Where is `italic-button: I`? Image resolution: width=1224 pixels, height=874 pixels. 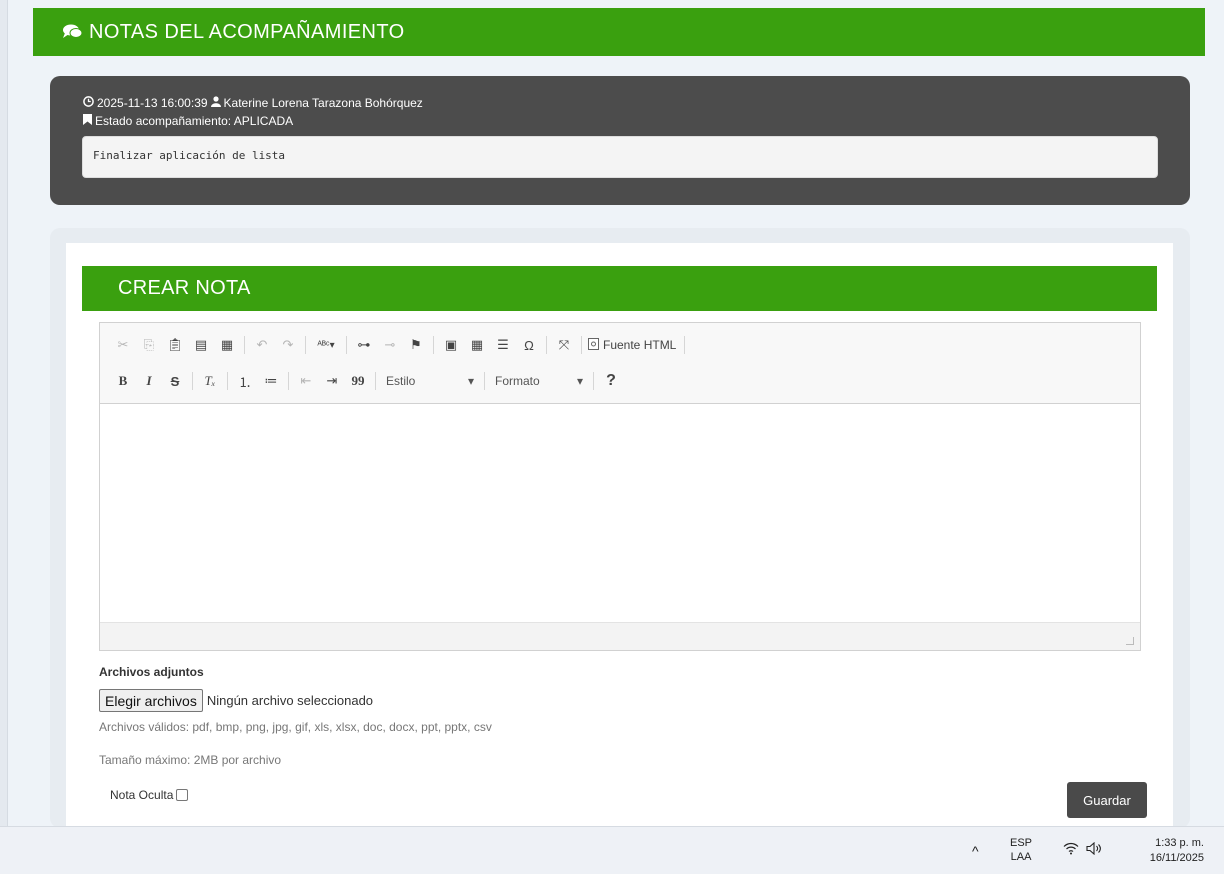
italic-button: I is located at coordinates (149, 381).